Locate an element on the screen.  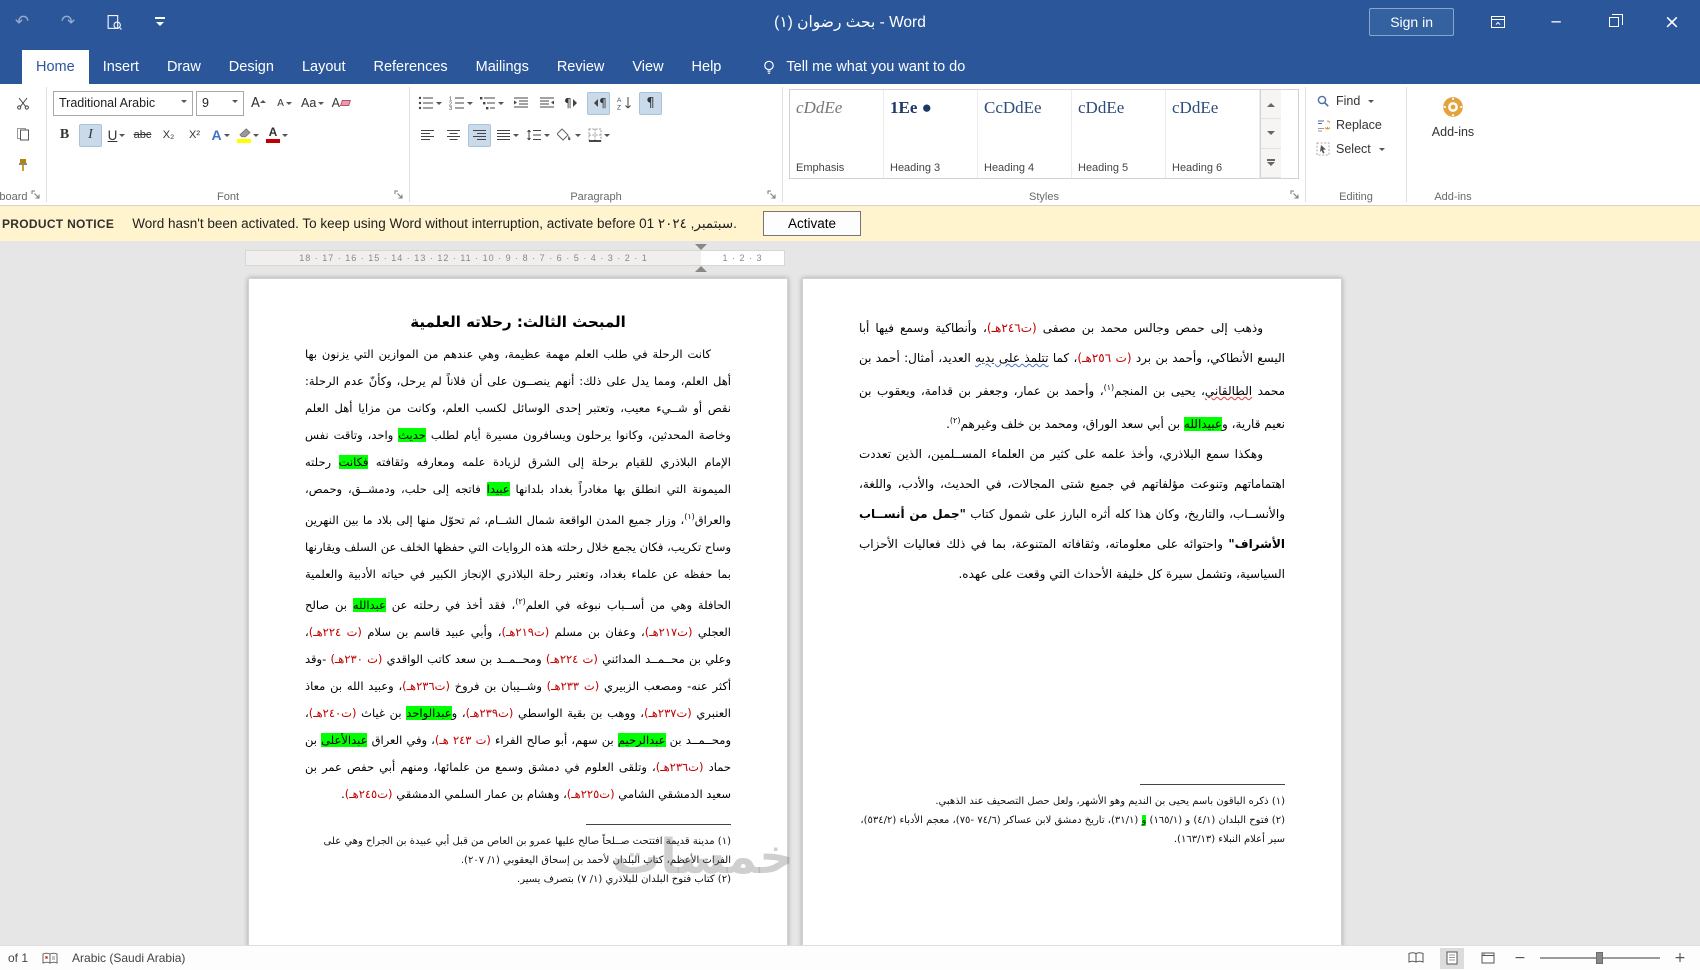
font-color-button: A is located at coordinates (277, 135).